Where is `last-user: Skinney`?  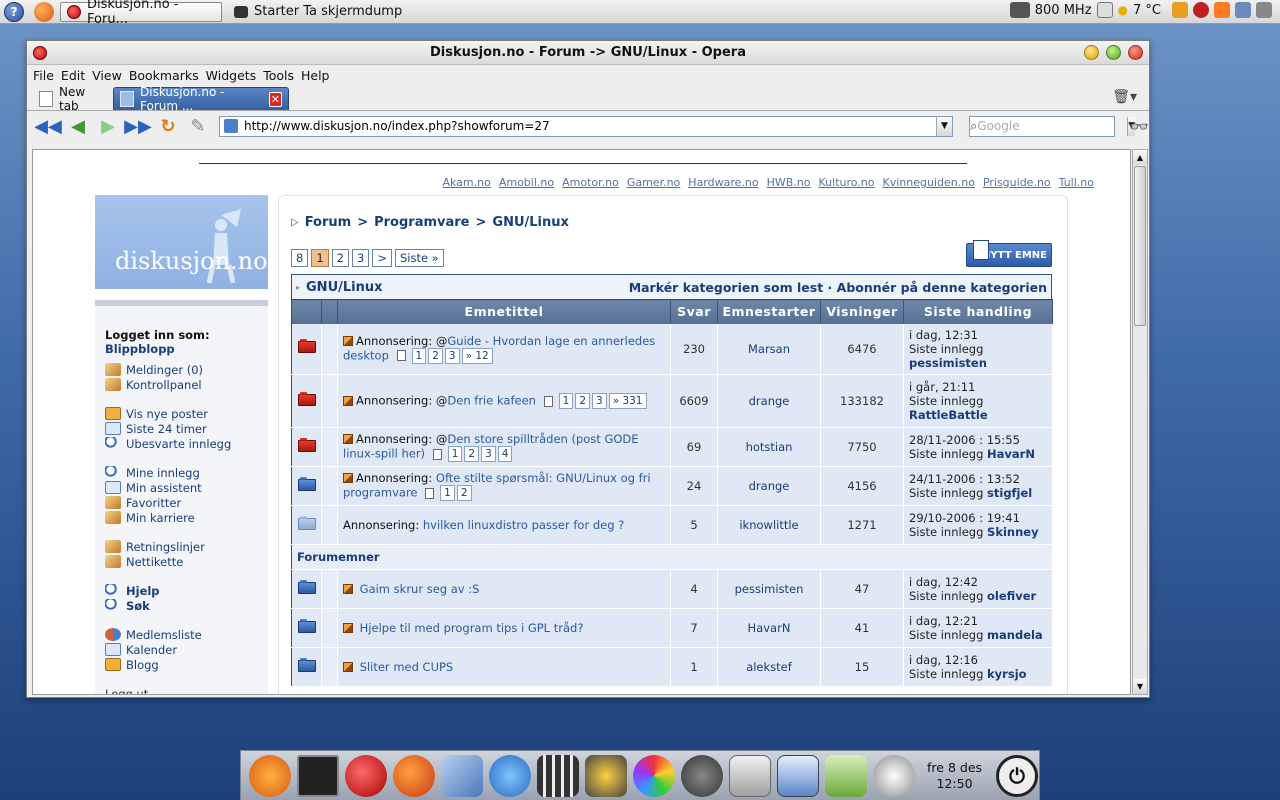 last-user: Skinney is located at coordinates (1013, 532).